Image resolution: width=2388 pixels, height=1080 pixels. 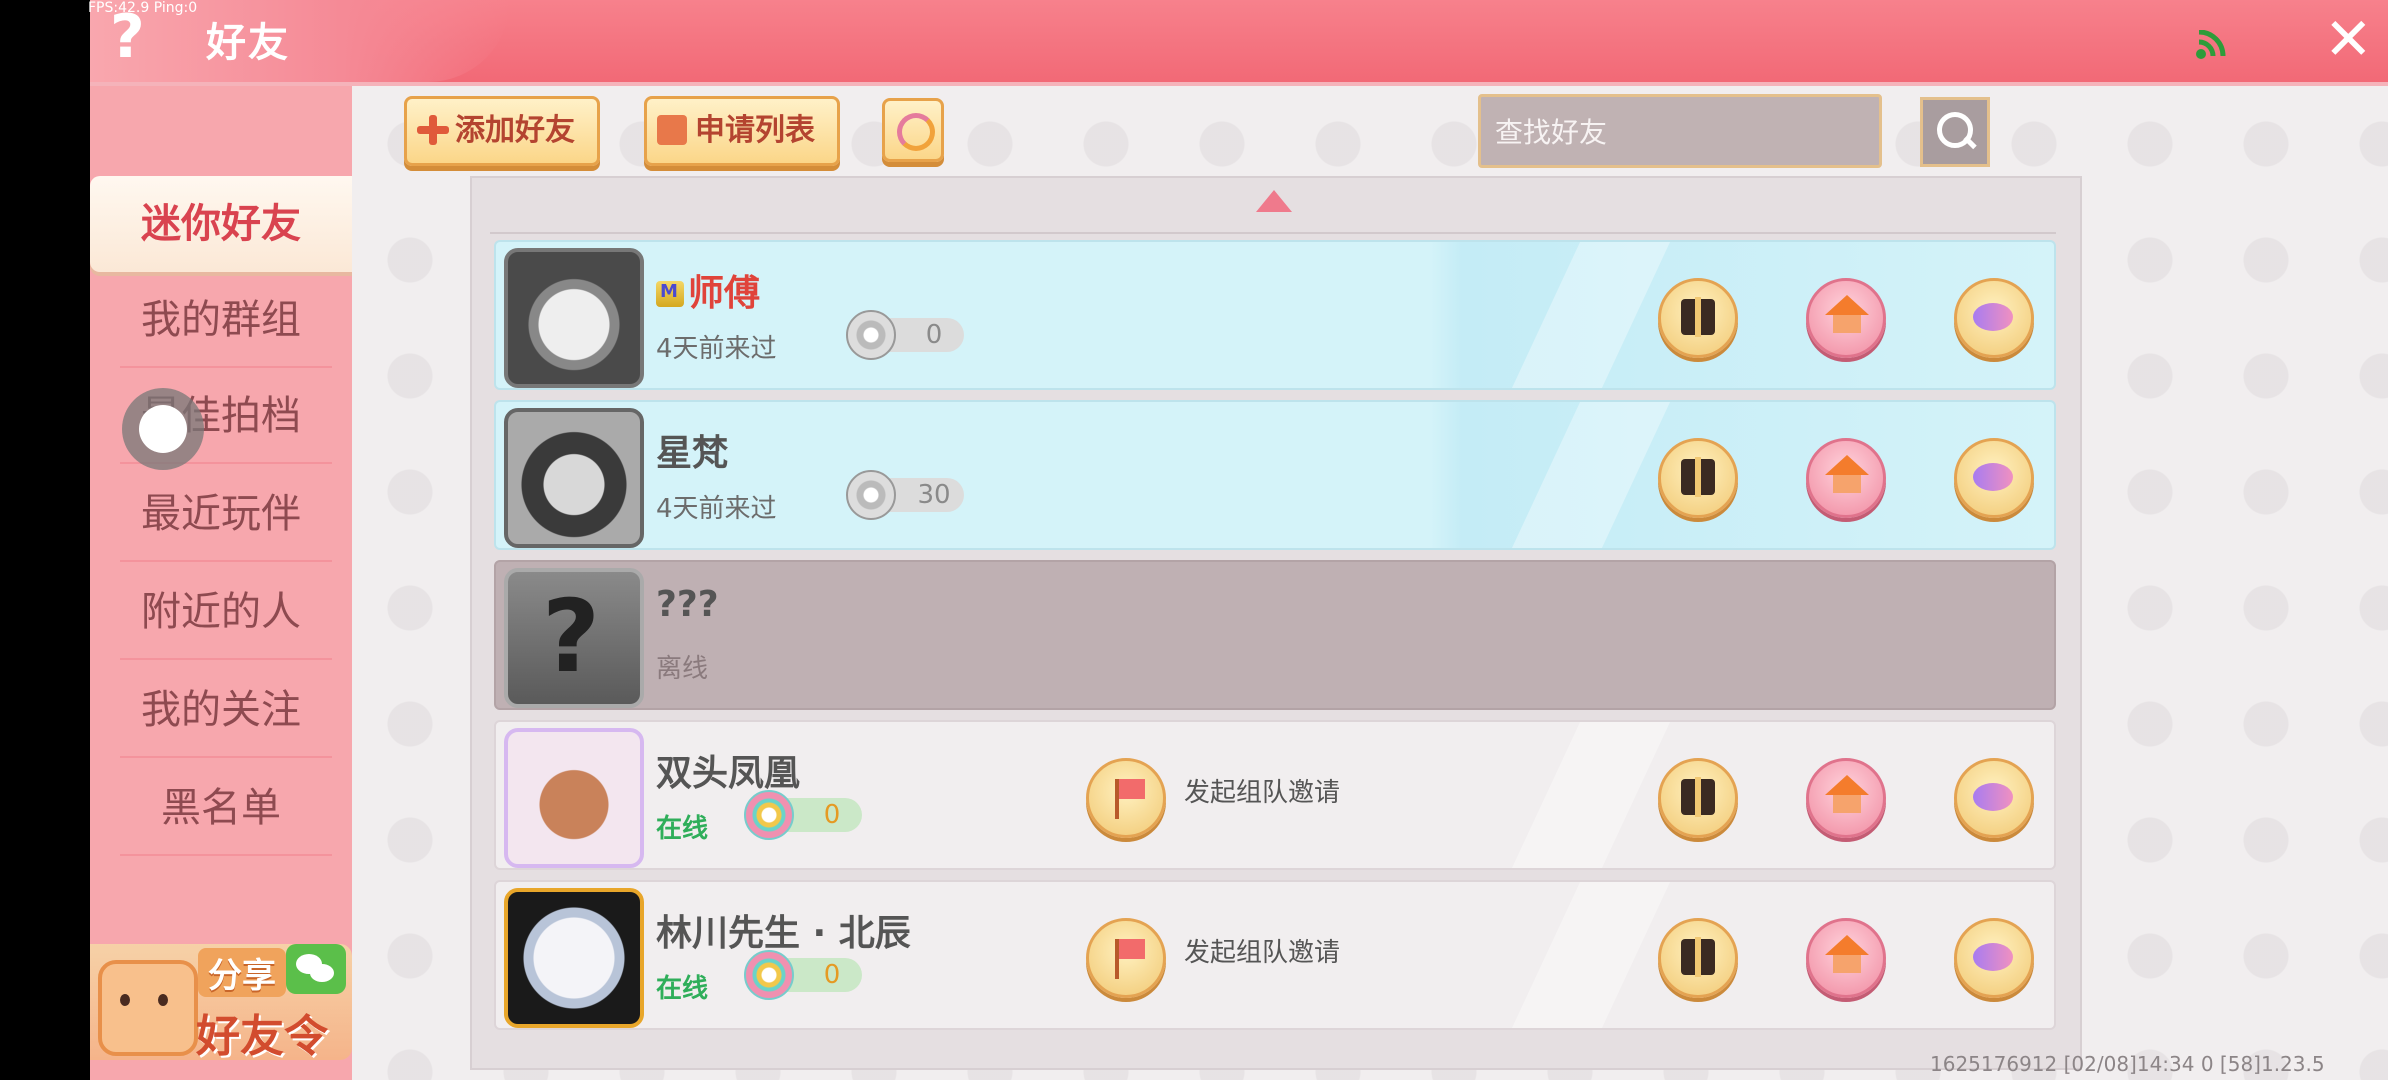 What do you see at coordinates (905, 495) in the screenshot?
I see `flower-score: 30` at bounding box center [905, 495].